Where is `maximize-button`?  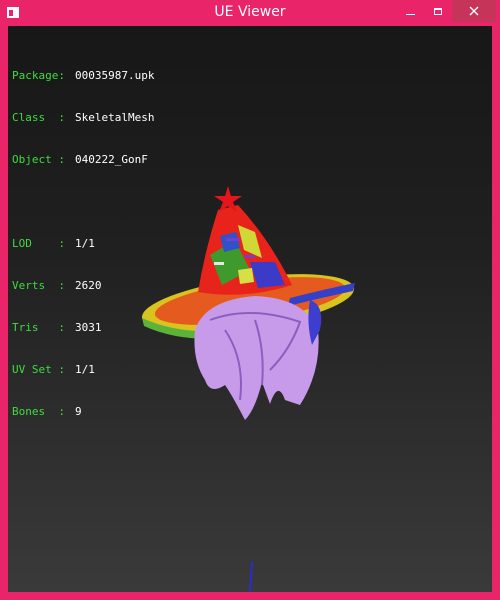 maximize-button is located at coordinates (438, 11).